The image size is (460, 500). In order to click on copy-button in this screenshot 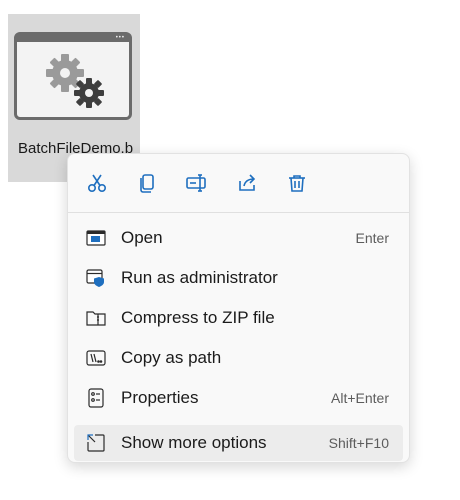, I will do `click(147, 183)`.